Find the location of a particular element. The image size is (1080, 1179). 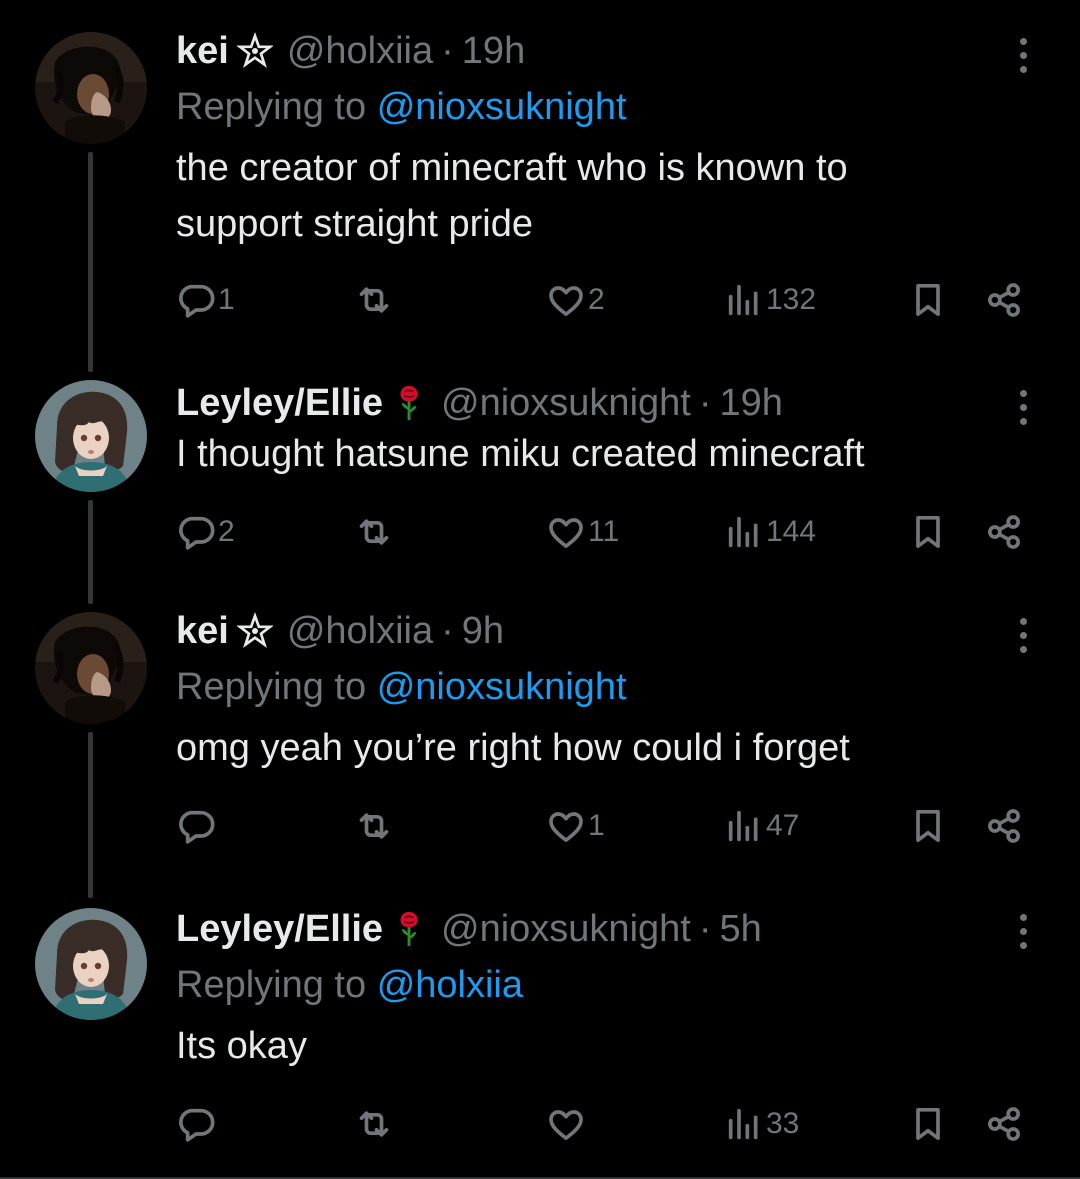

action-bar: 1 47 is located at coordinates (606, 829).